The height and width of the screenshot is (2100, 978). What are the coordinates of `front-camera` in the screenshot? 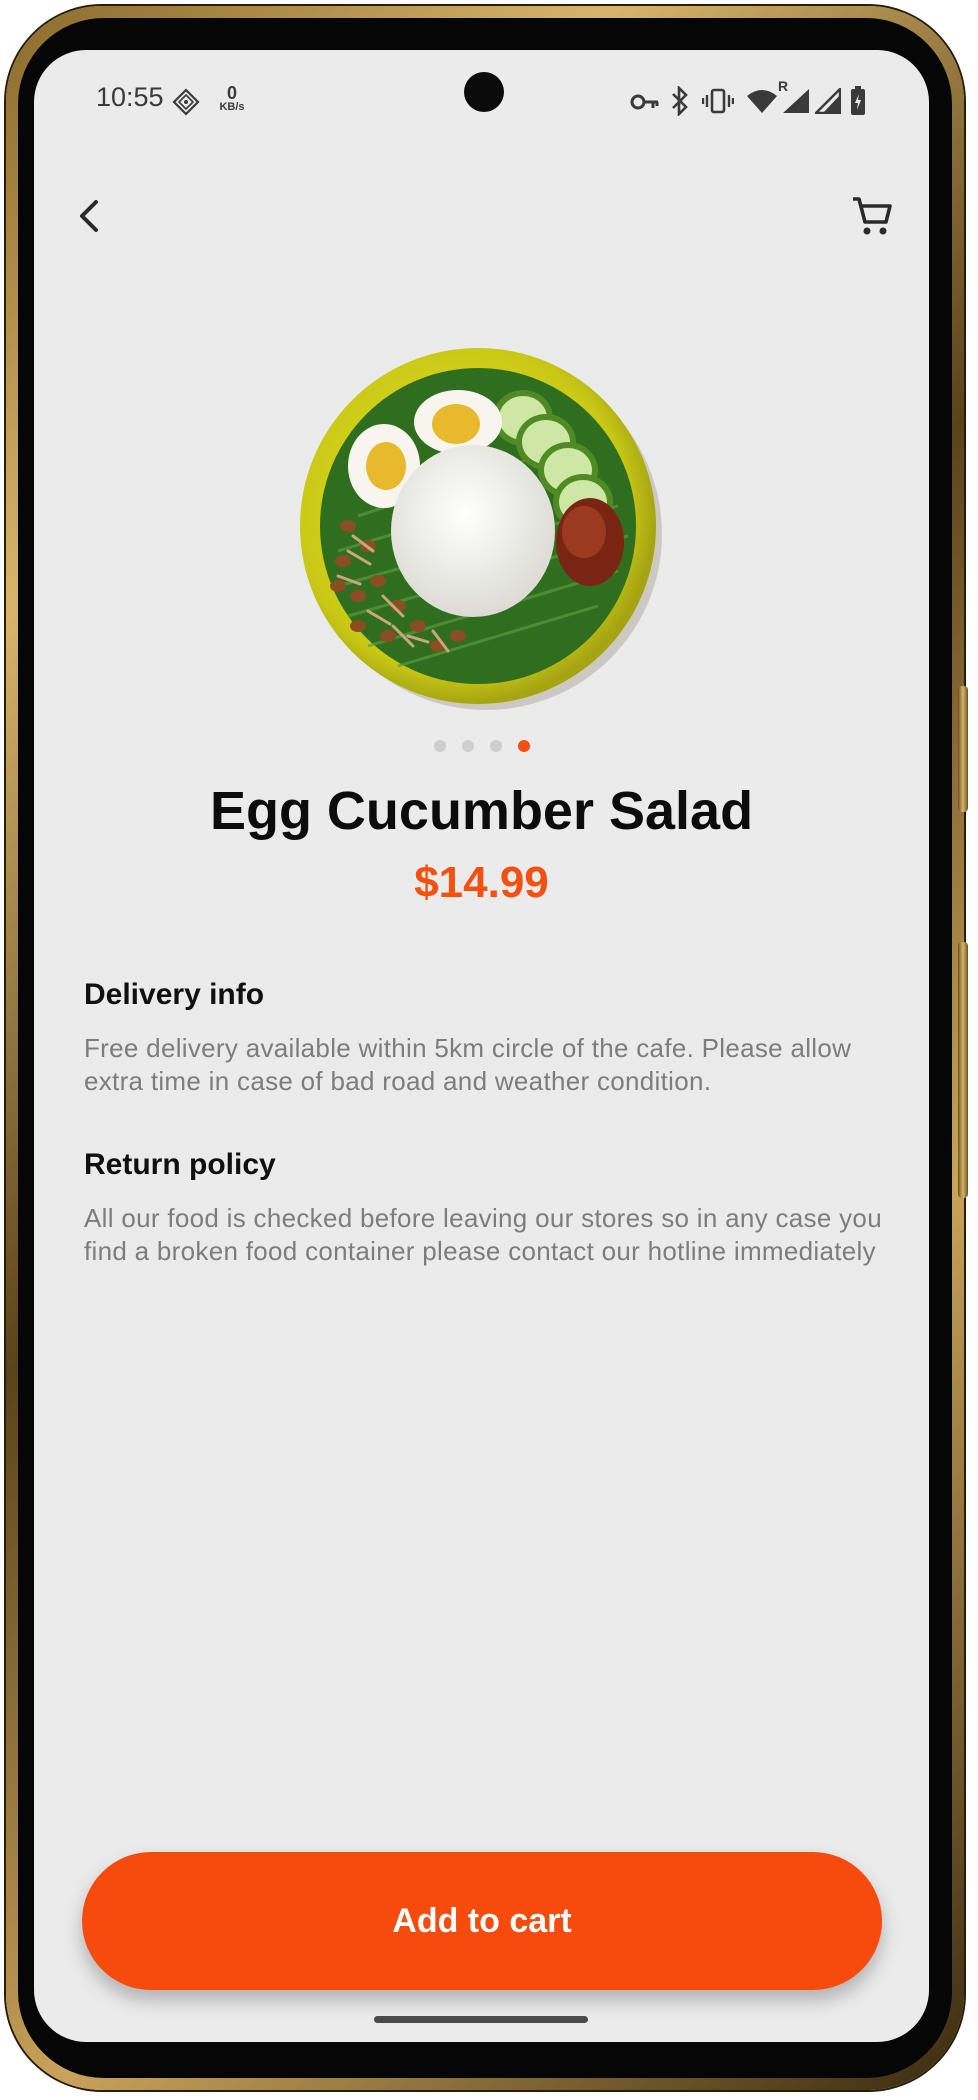 It's located at (484, 92).